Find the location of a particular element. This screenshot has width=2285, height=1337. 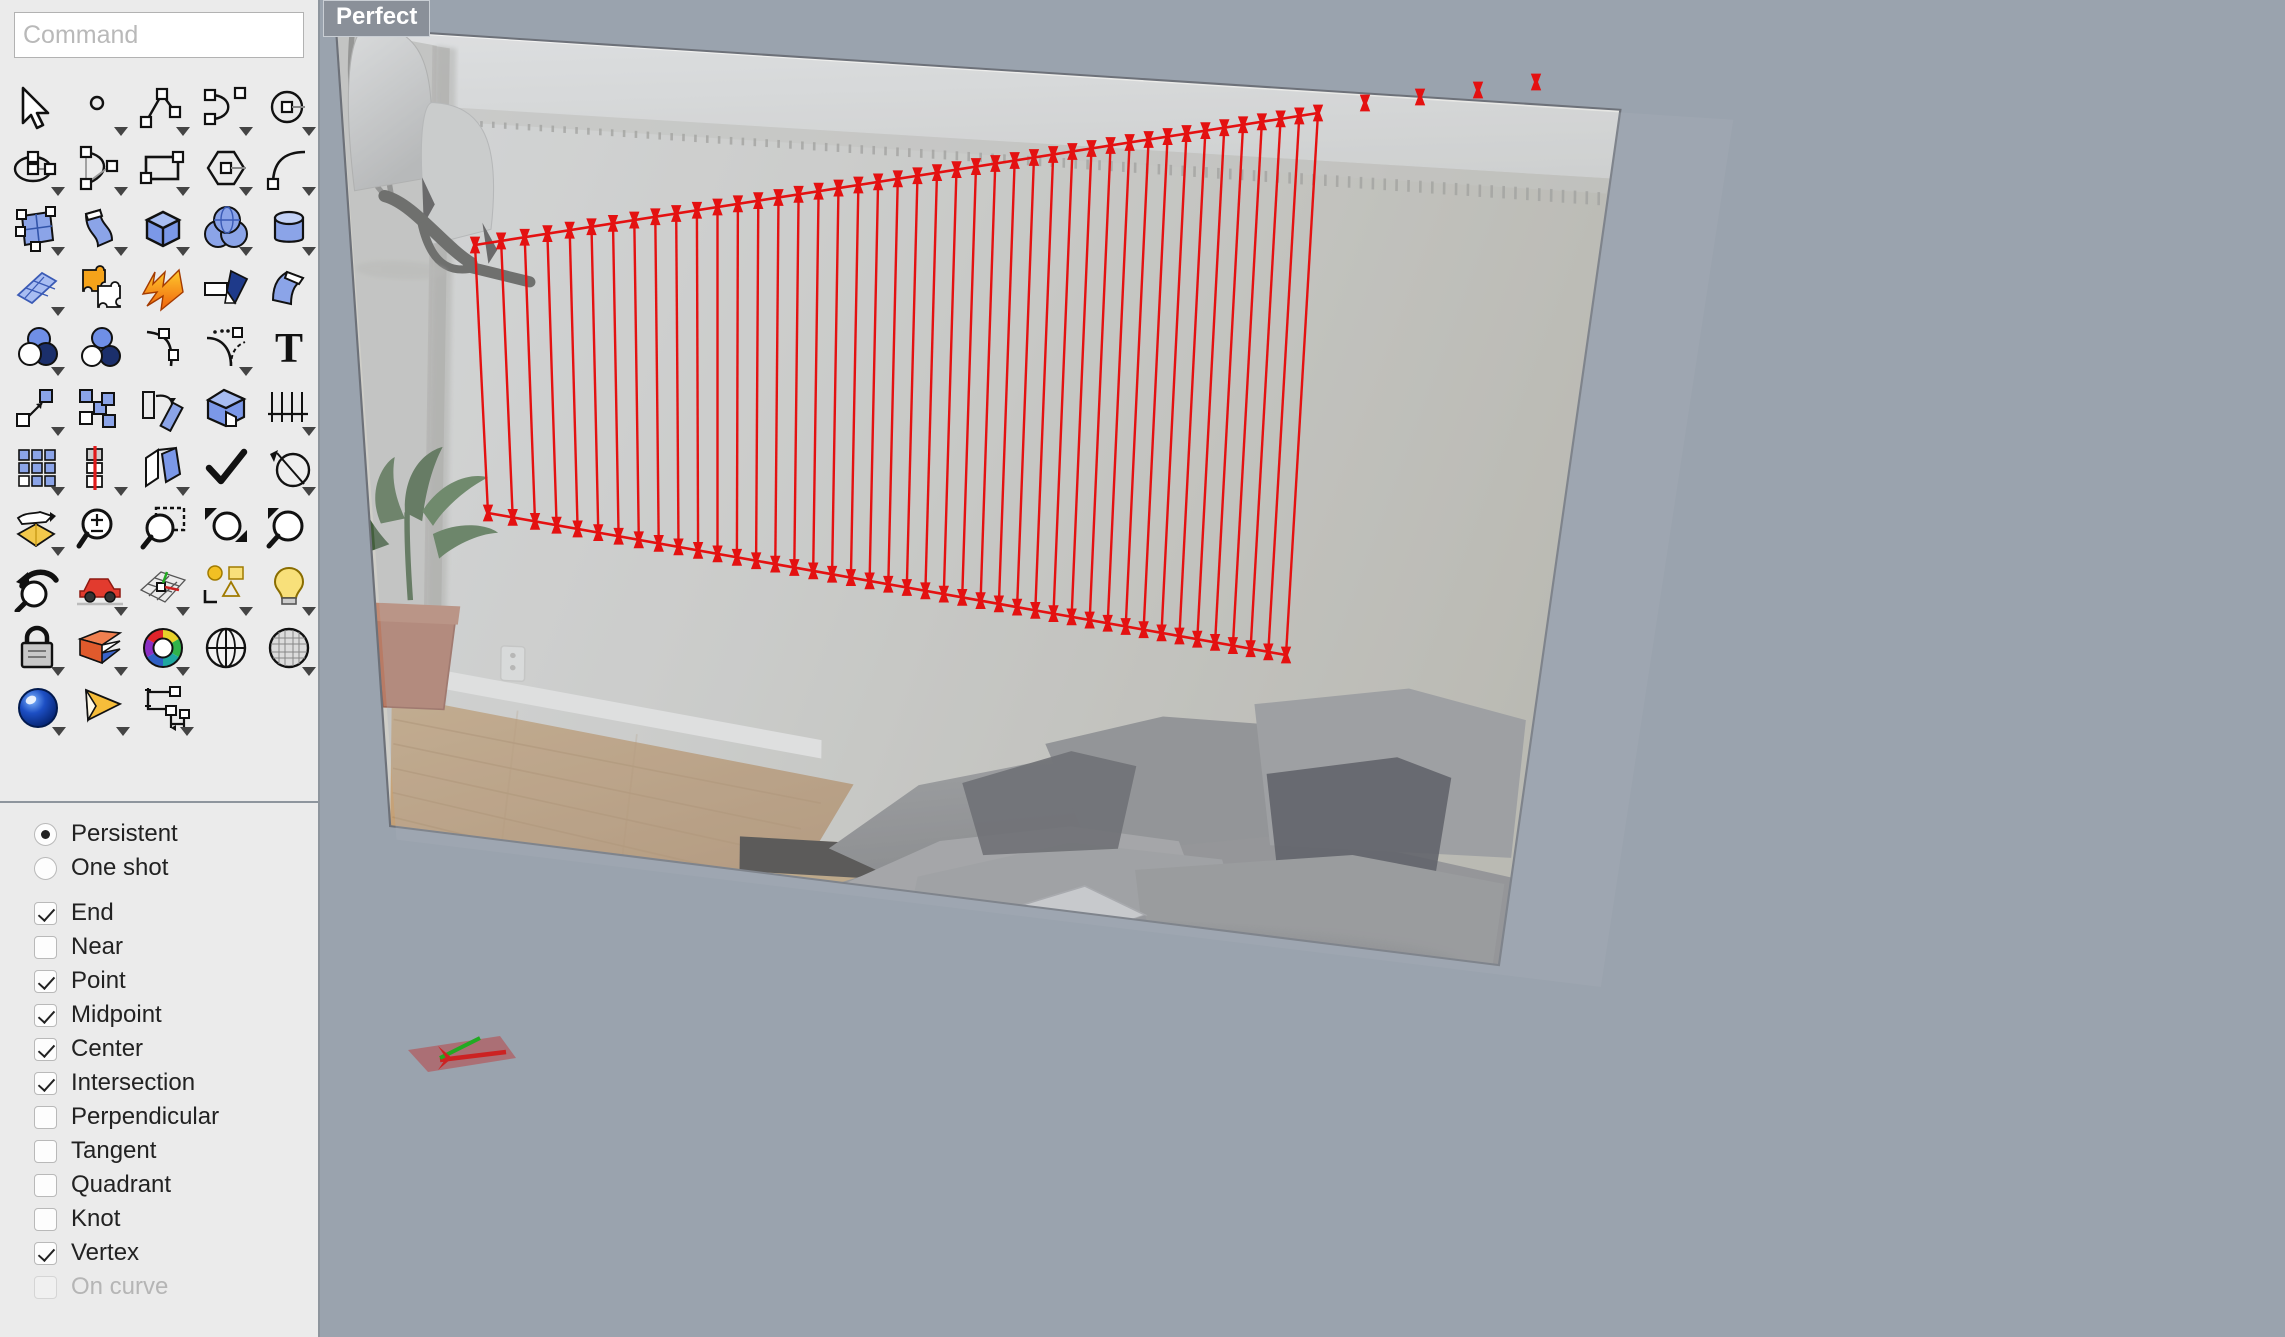

checkbox-knot-icon is located at coordinates (45, 1219).